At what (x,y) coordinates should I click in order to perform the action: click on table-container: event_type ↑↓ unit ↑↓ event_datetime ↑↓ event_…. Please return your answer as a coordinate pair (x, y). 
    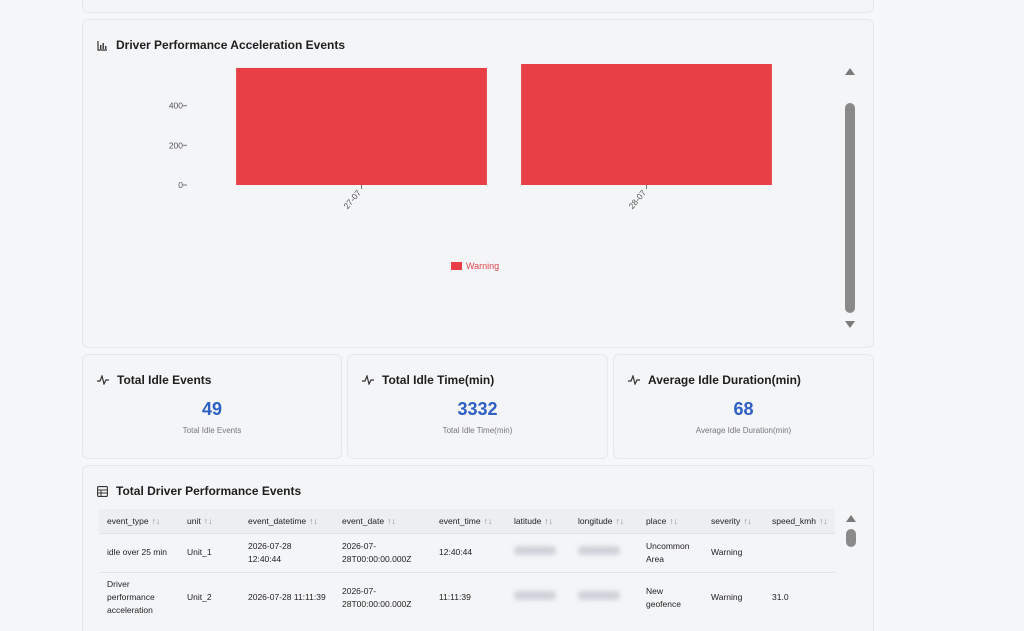
    Looking at the image, I should click on (470, 566).